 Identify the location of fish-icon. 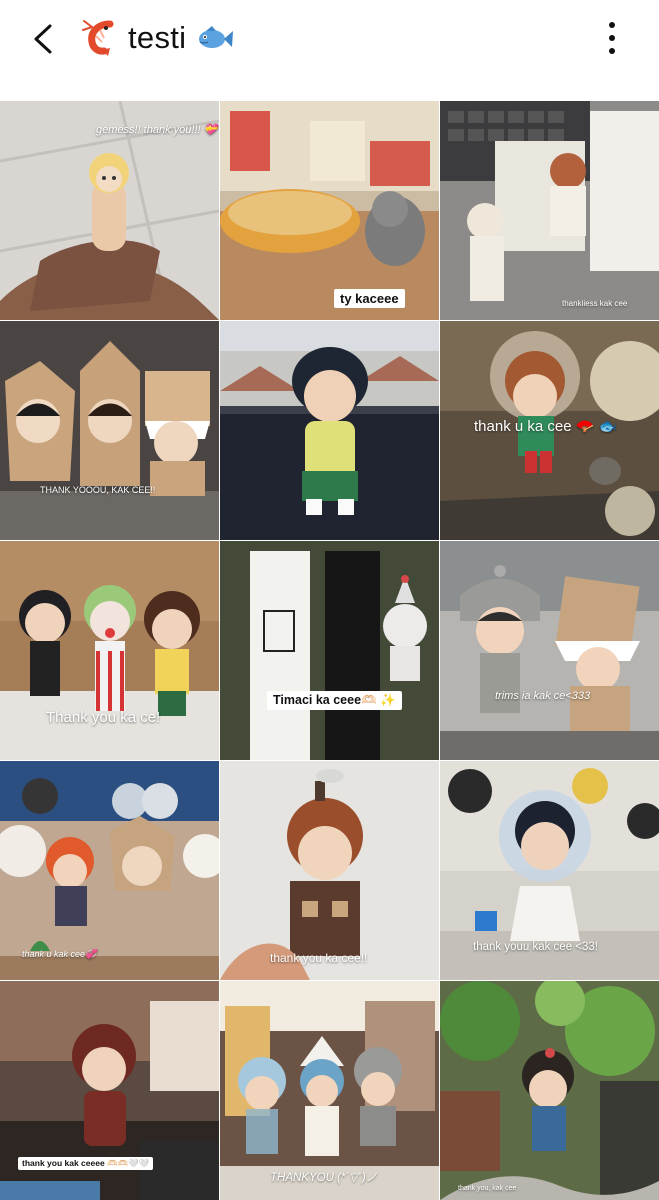
(216, 37).